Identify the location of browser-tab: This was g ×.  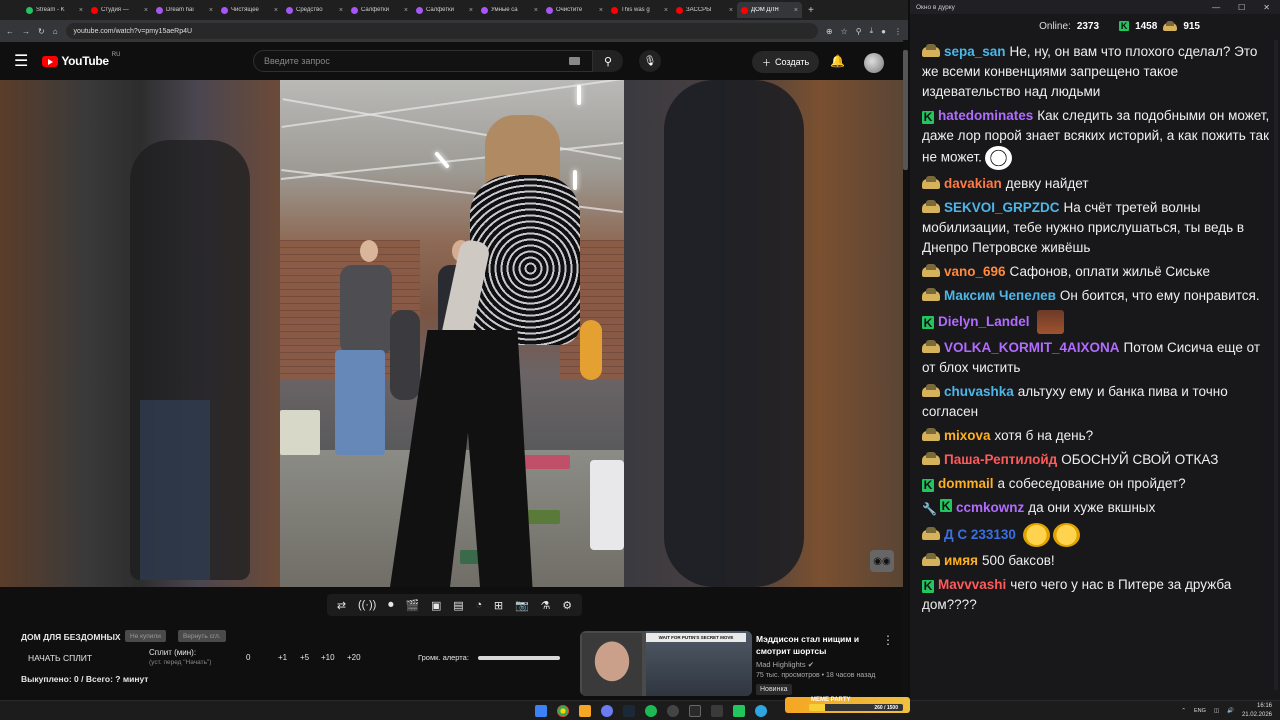
(639, 10).